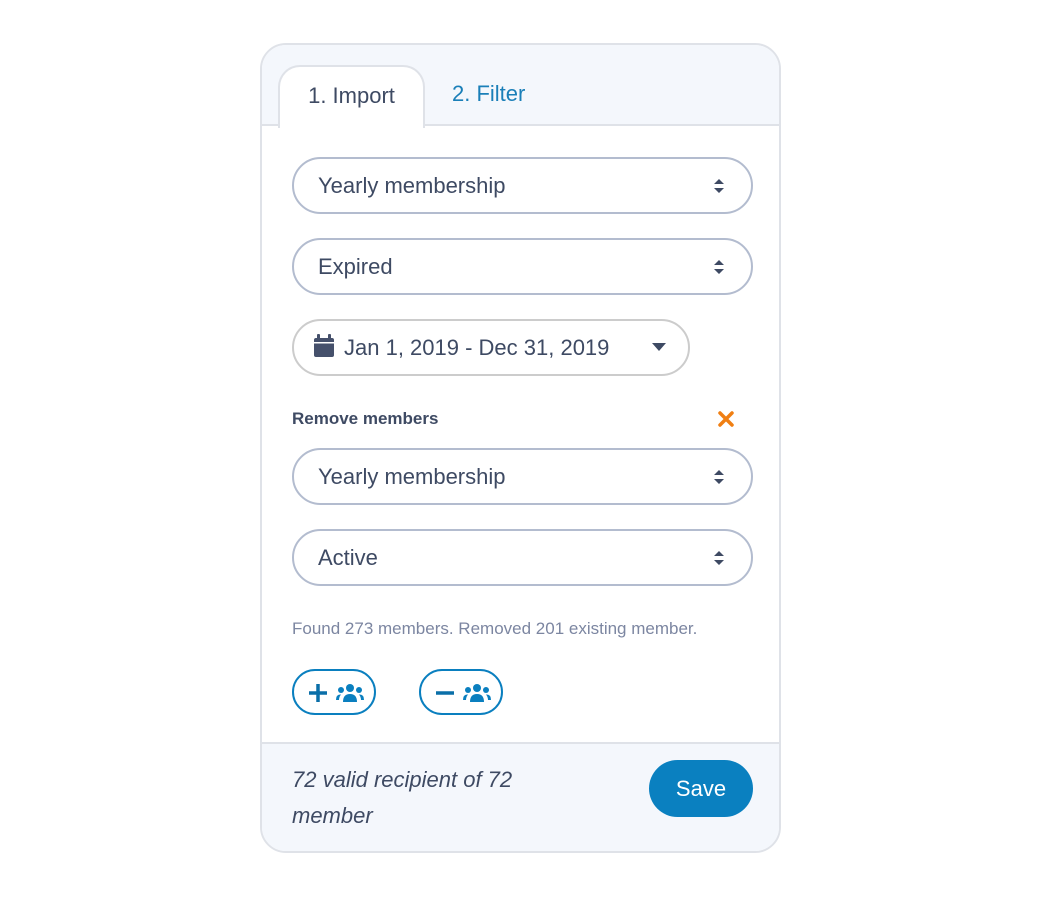  Describe the element at coordinates (412, 476) in the screenshot. I see `remove-membership-select-value: Yearly membership` at that location.